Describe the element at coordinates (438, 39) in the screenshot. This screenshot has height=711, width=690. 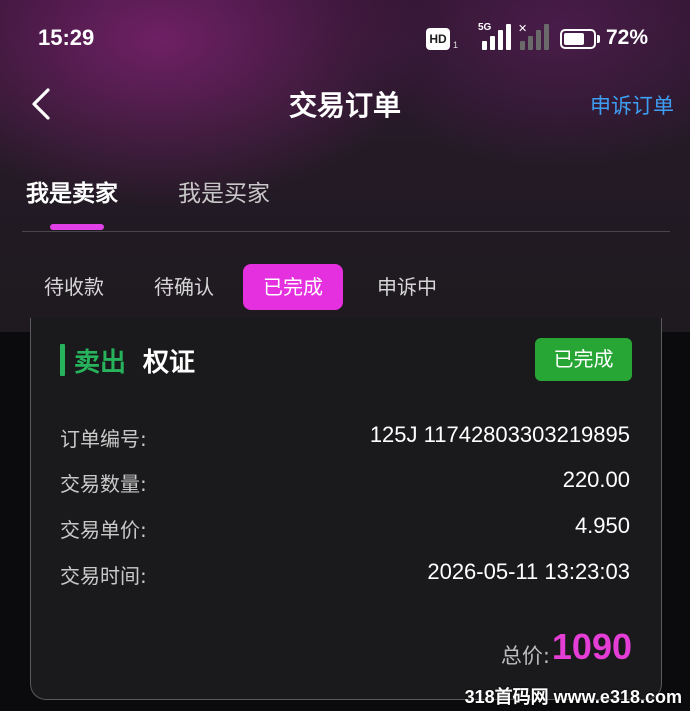
I see `hd-voice-icon: HD` at that location.